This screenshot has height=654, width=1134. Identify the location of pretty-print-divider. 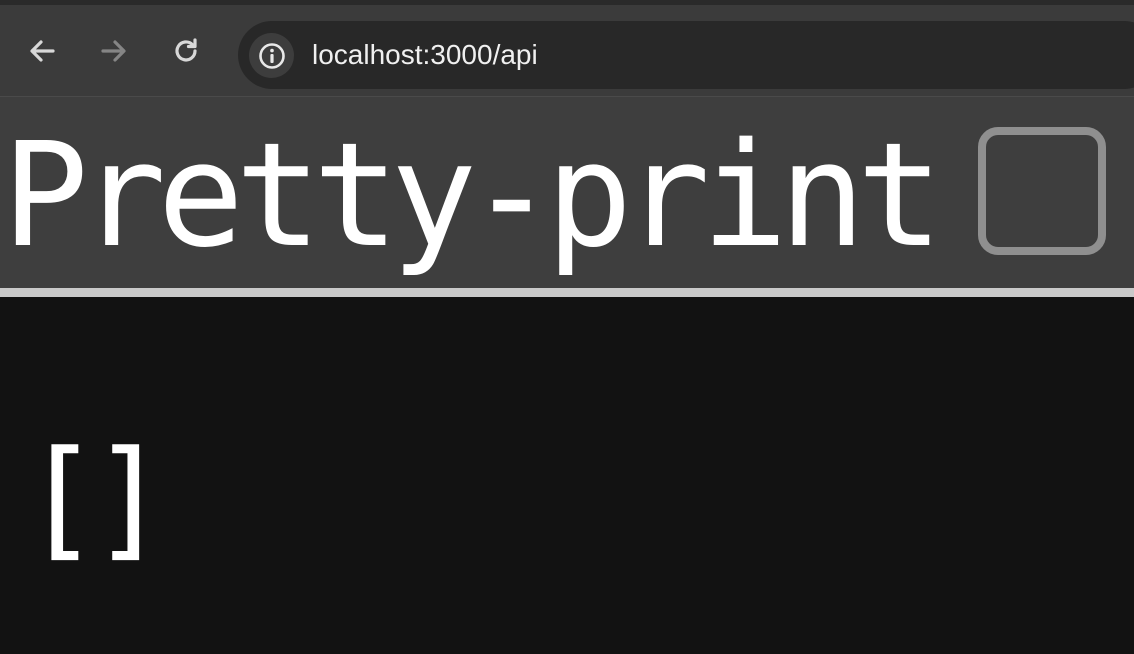
(567, 292).